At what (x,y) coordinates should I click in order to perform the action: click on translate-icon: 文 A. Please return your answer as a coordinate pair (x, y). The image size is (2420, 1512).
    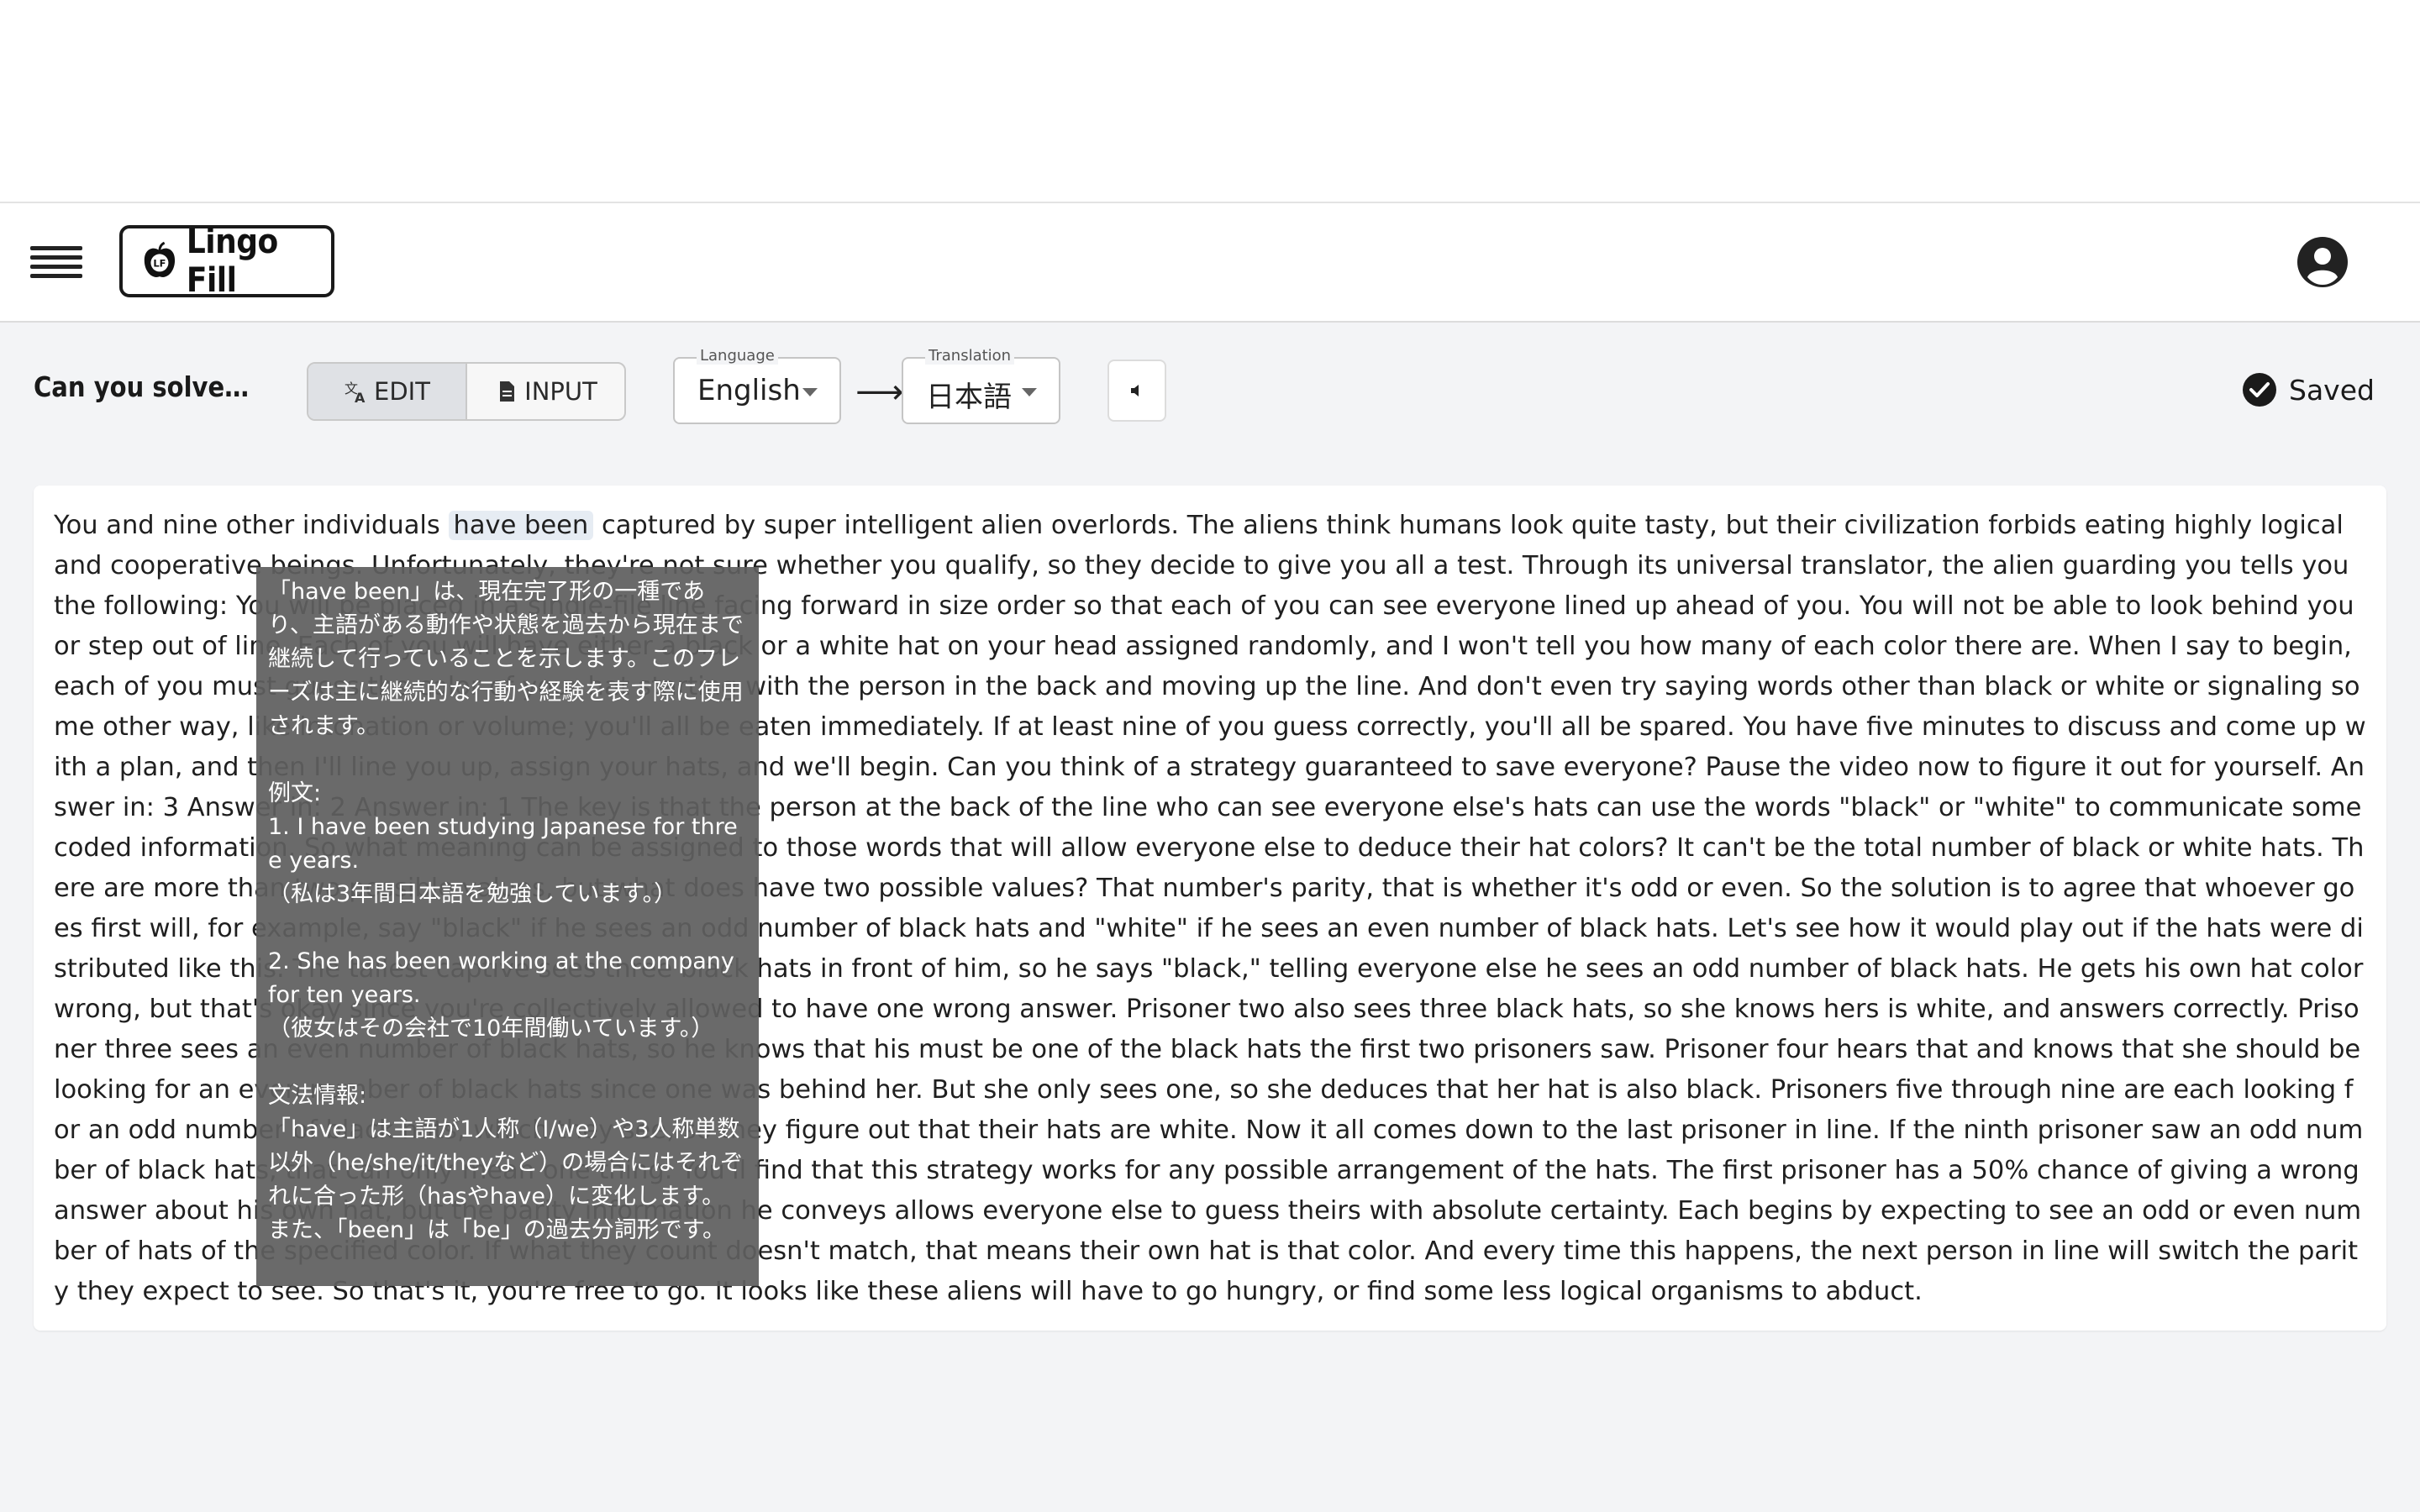
    Looking at the image, I should click on (355, 392).